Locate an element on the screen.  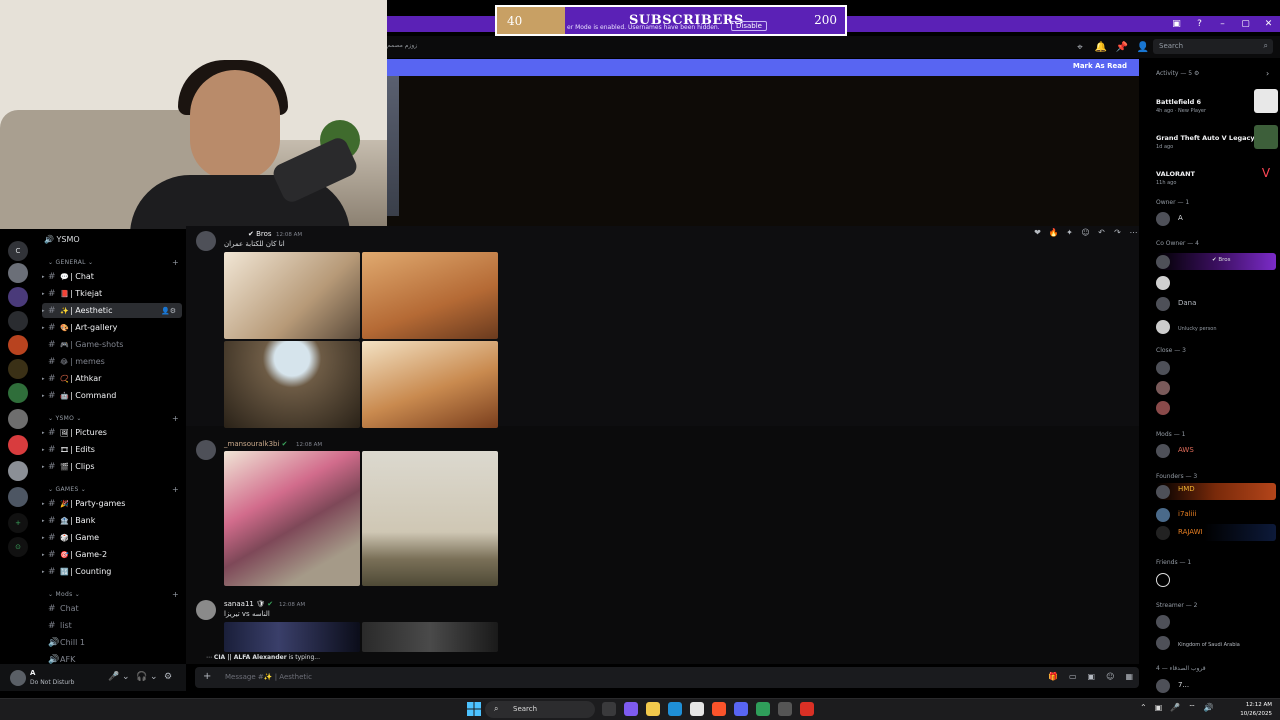
activity-card: Battlefield 6 4h ago · New Player is located at coordinates (1216, 102).